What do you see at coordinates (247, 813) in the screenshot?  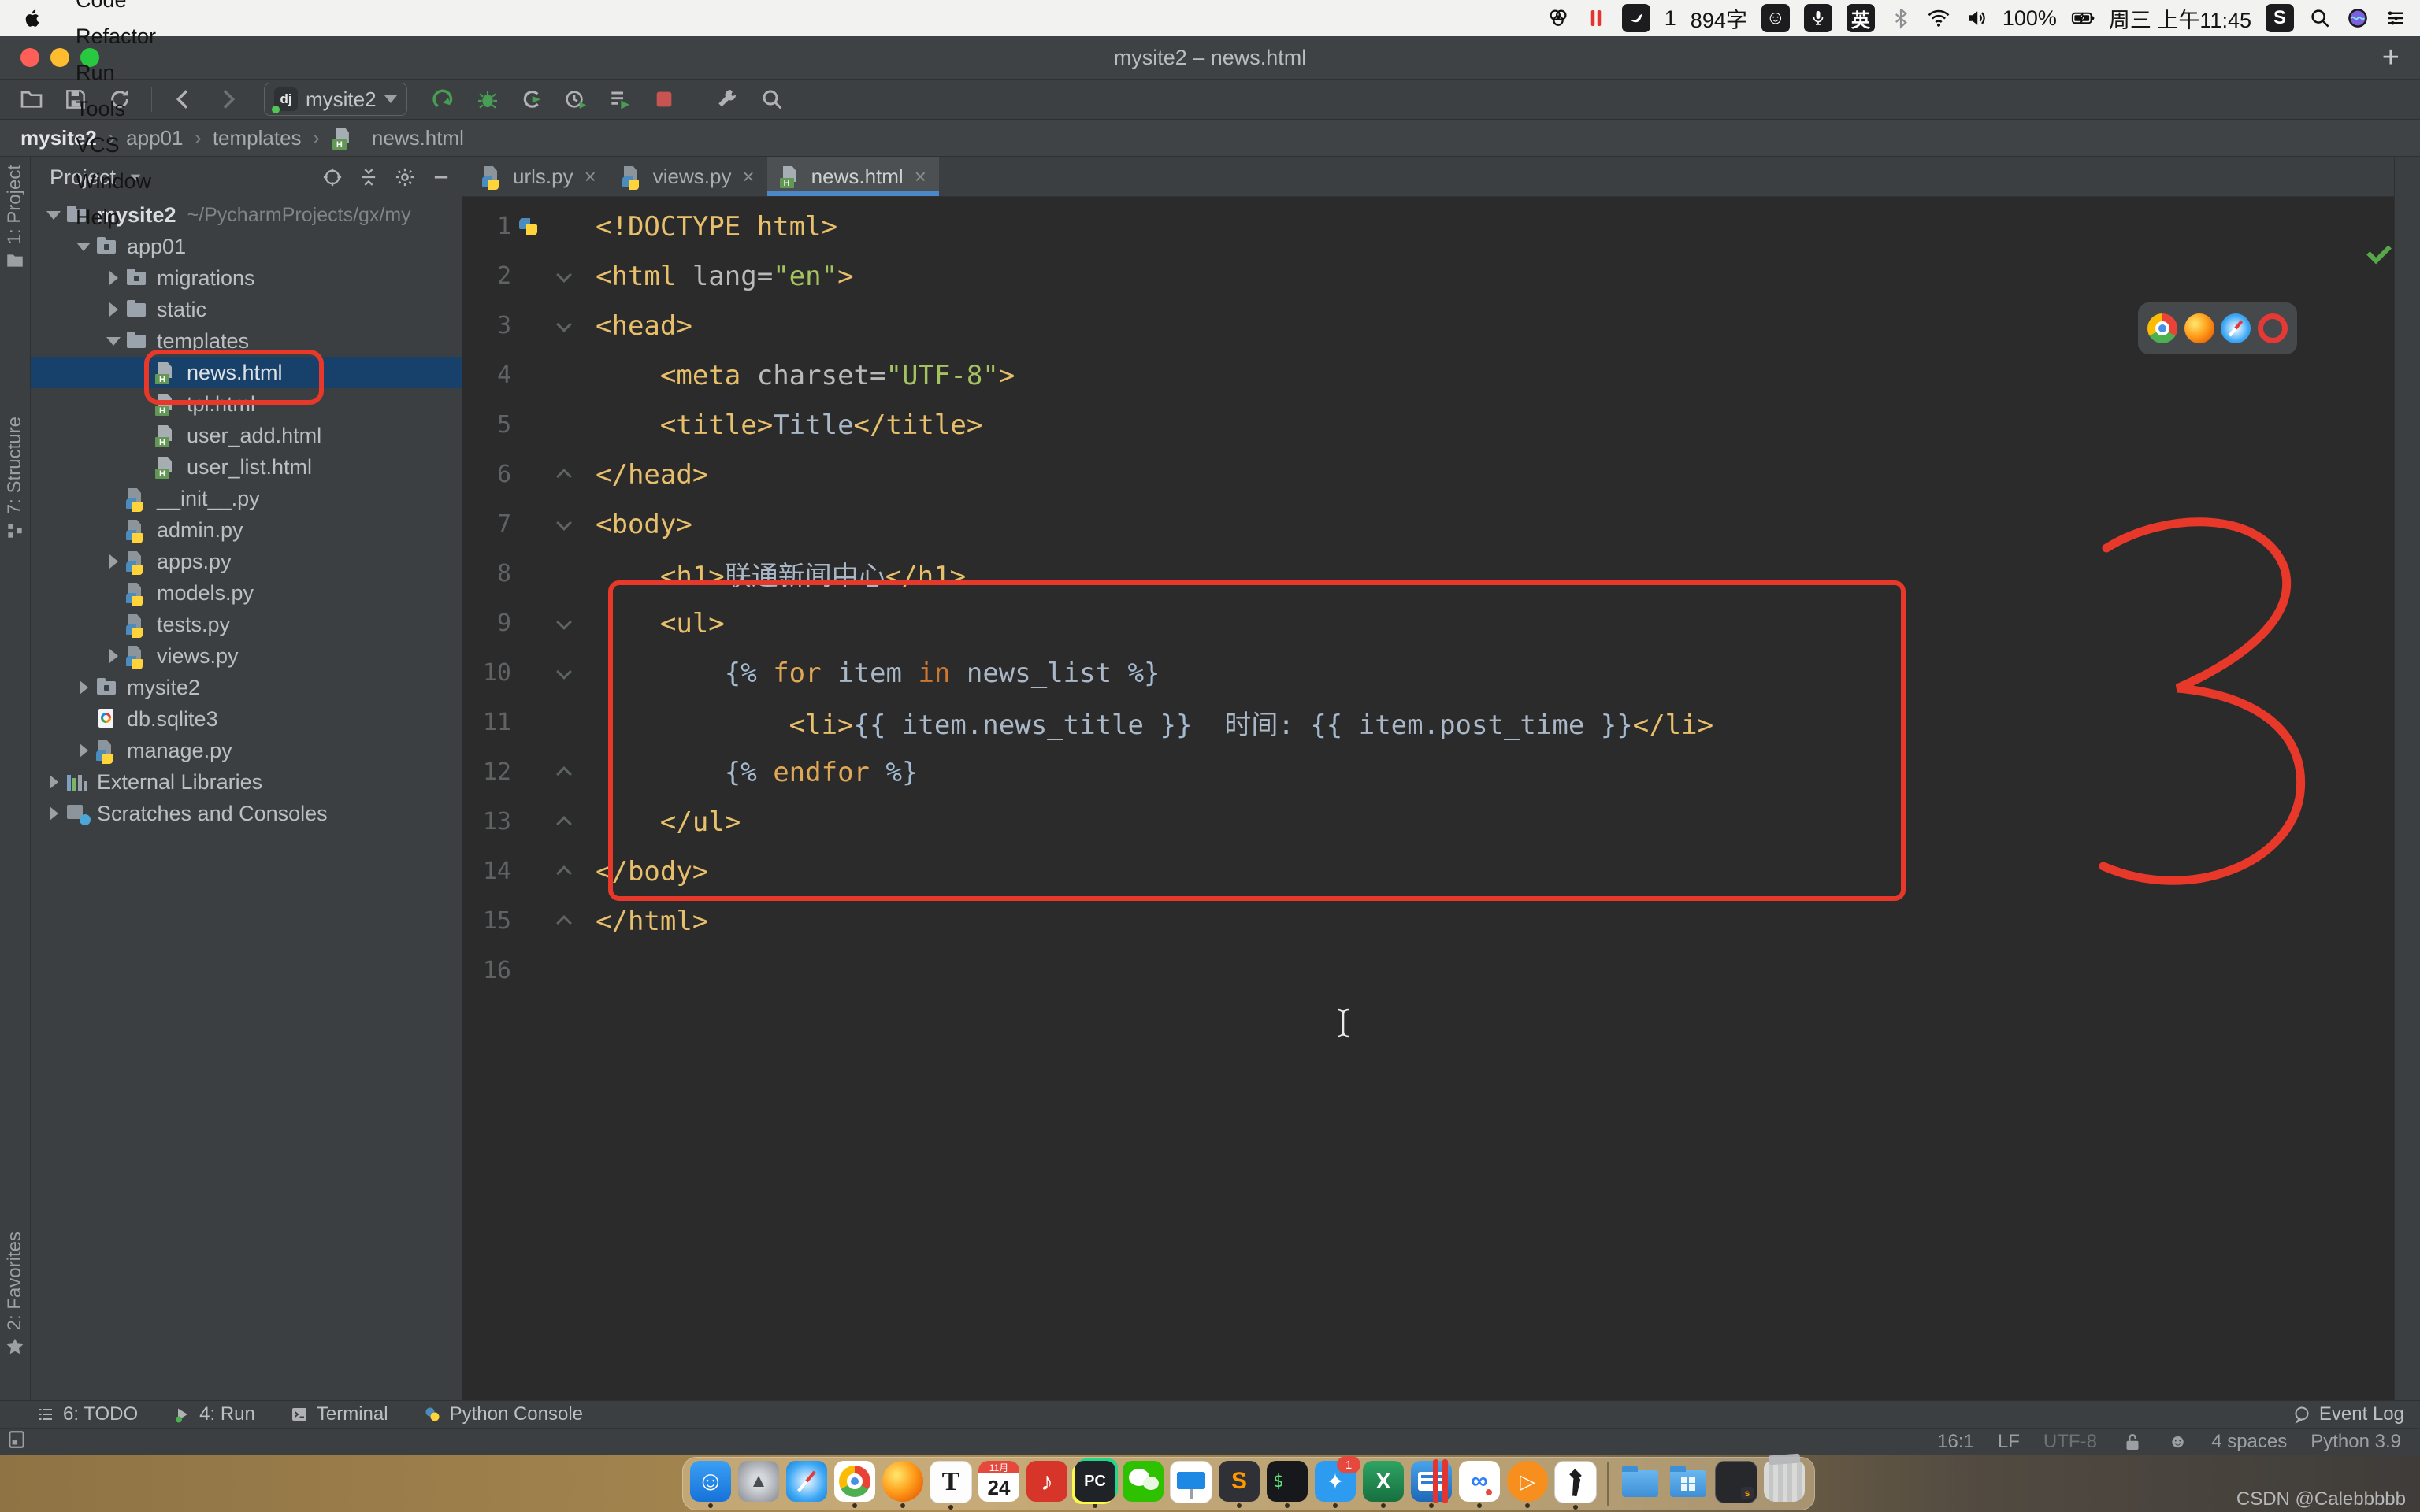 I see `tree-row-Scratches-and-Consoles: Scratches and Consoles` at bounding box center [247, 813].